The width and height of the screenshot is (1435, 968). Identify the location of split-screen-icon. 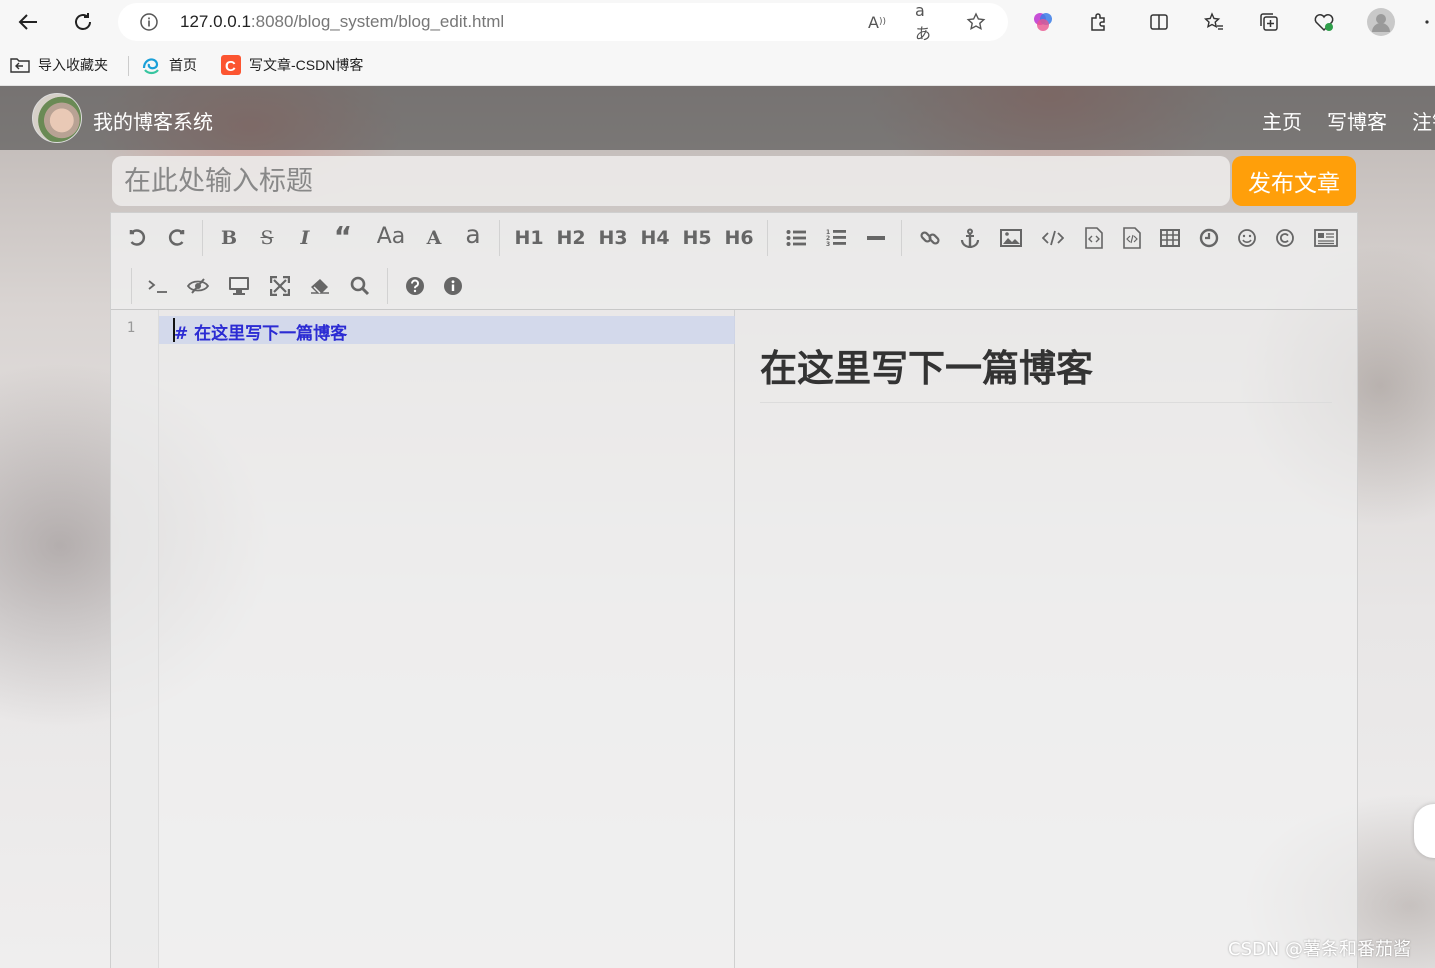
(1159, 22).